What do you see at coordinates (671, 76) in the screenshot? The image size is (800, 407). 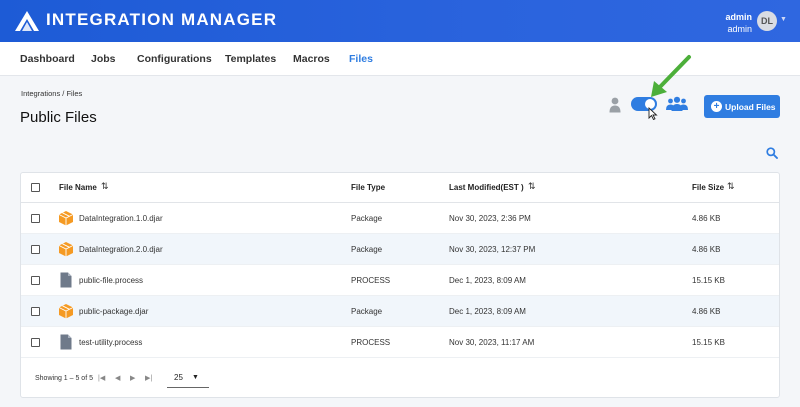 I see `annotation-arrow-icon` at bounding box center [671, 76].